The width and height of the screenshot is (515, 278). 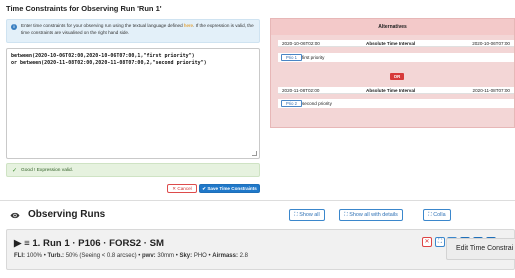 I want to click on interval-end: 2020-11-08T07:00, so click(x=491, y=90).